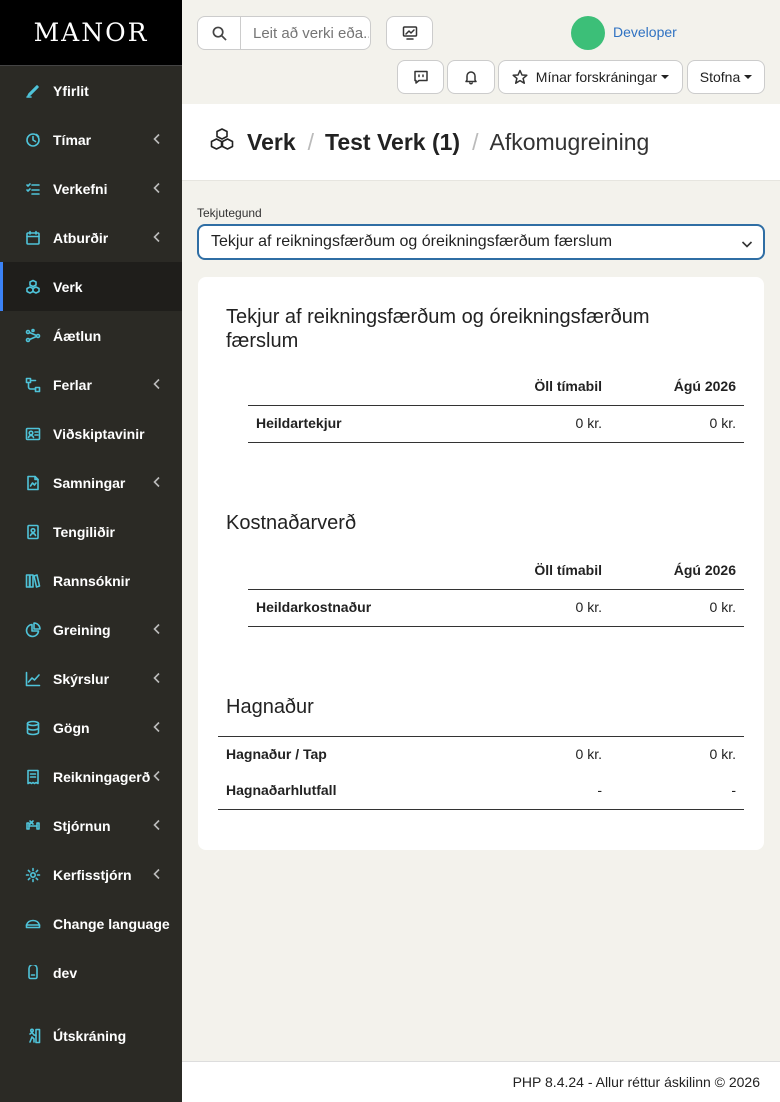 This screenshot has width=780, height=1102. Describe the element at coordinates (596, 77) in the screenshot. I see `favorites-label: Mínar forskráningar` at that location.